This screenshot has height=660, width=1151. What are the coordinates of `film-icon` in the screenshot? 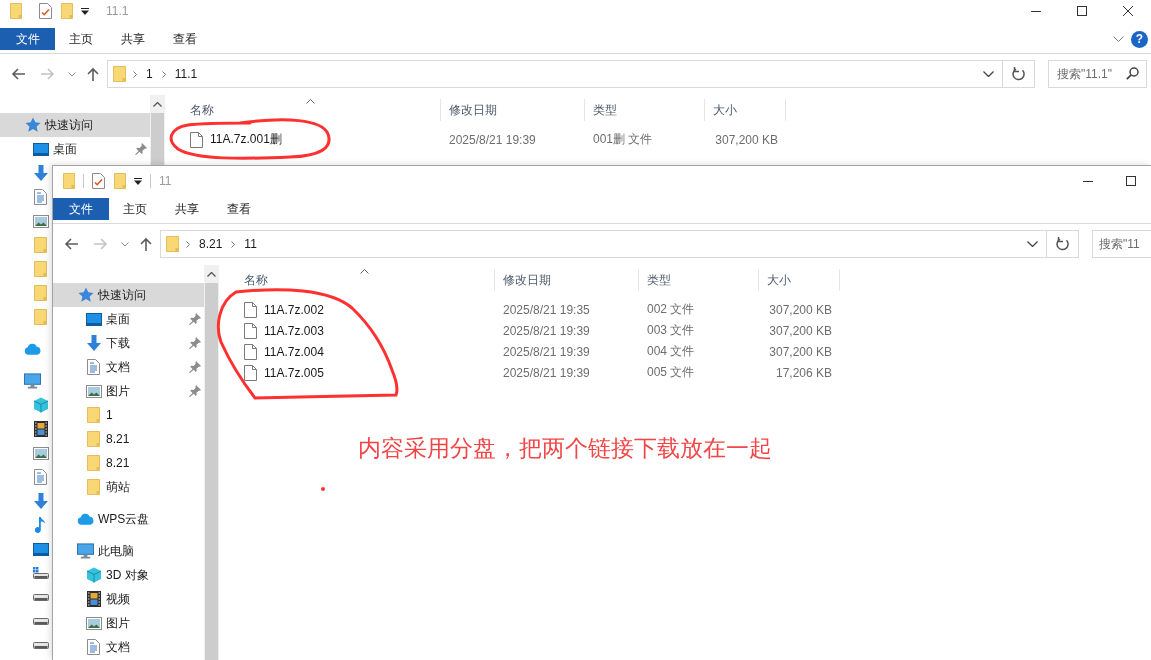 It's located at (93, 599).